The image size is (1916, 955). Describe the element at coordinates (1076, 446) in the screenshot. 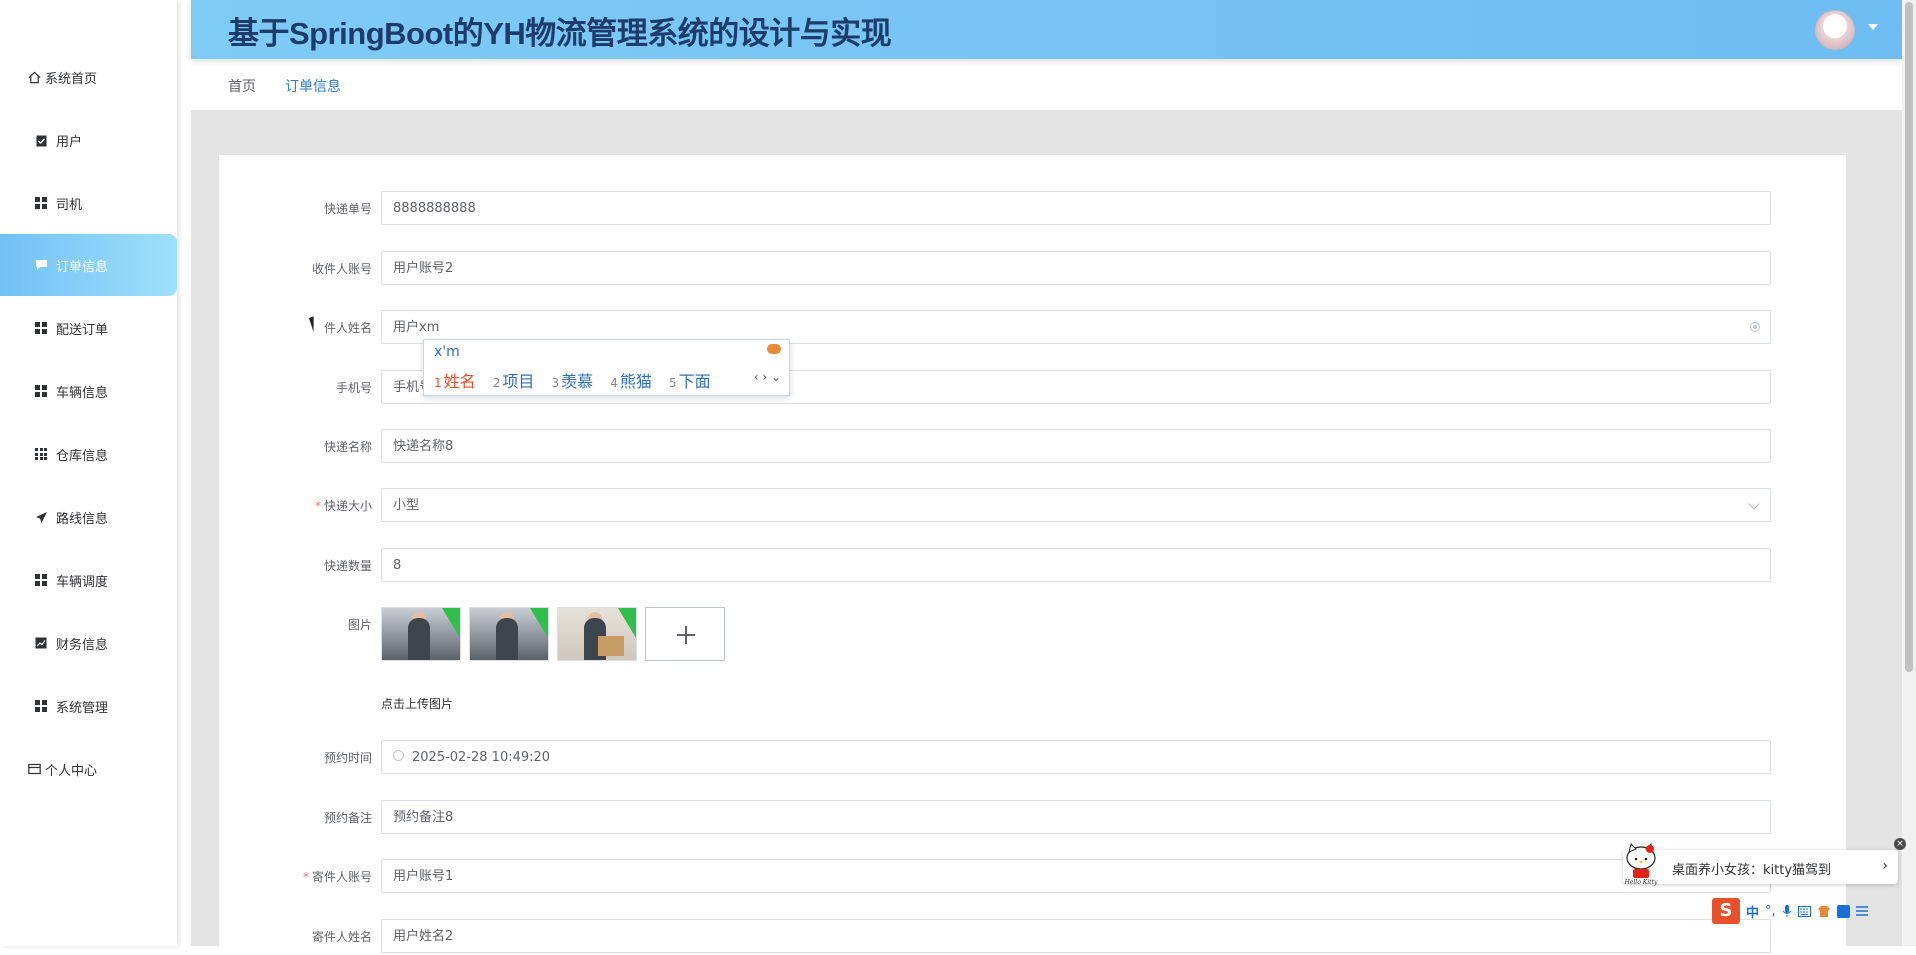

I see `express-name-input: 快递名称8` at that location.